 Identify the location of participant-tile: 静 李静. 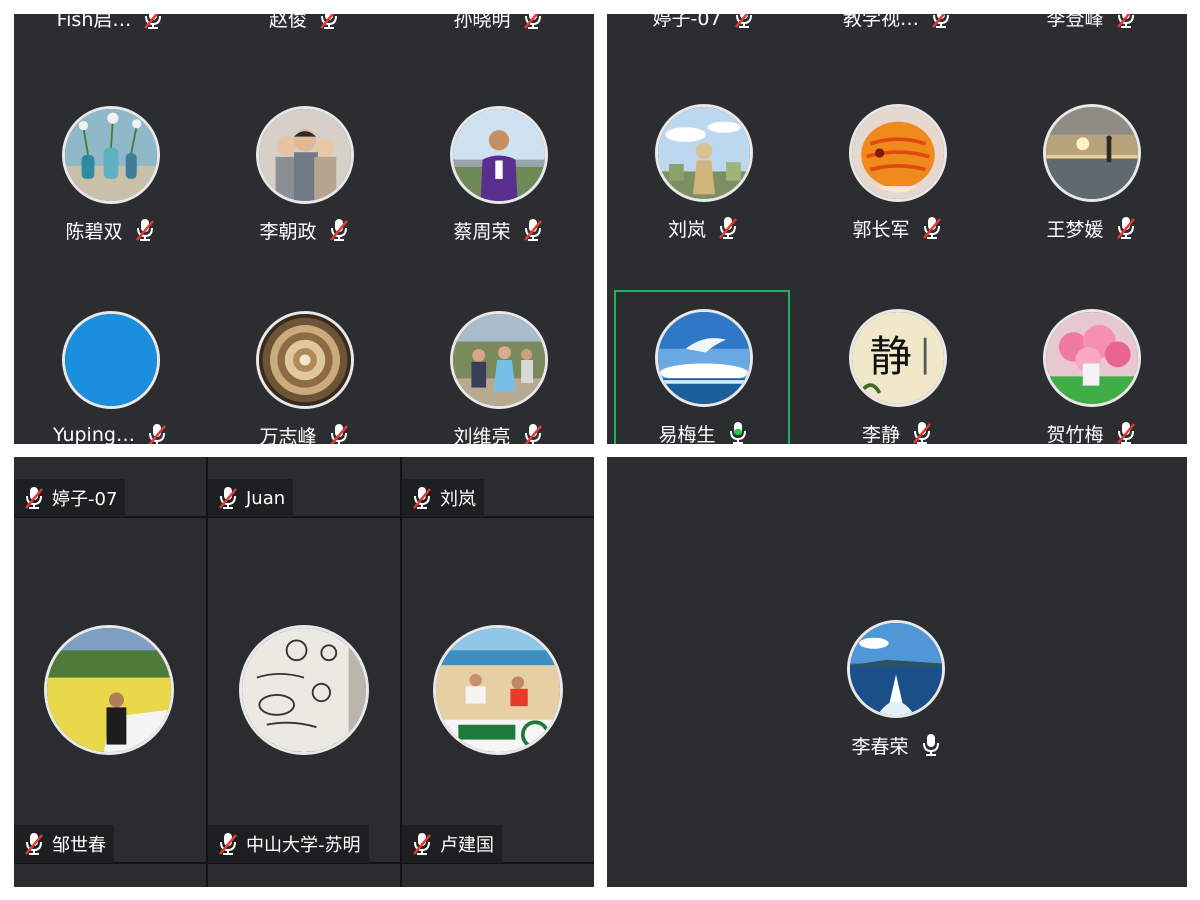
(898, 365).